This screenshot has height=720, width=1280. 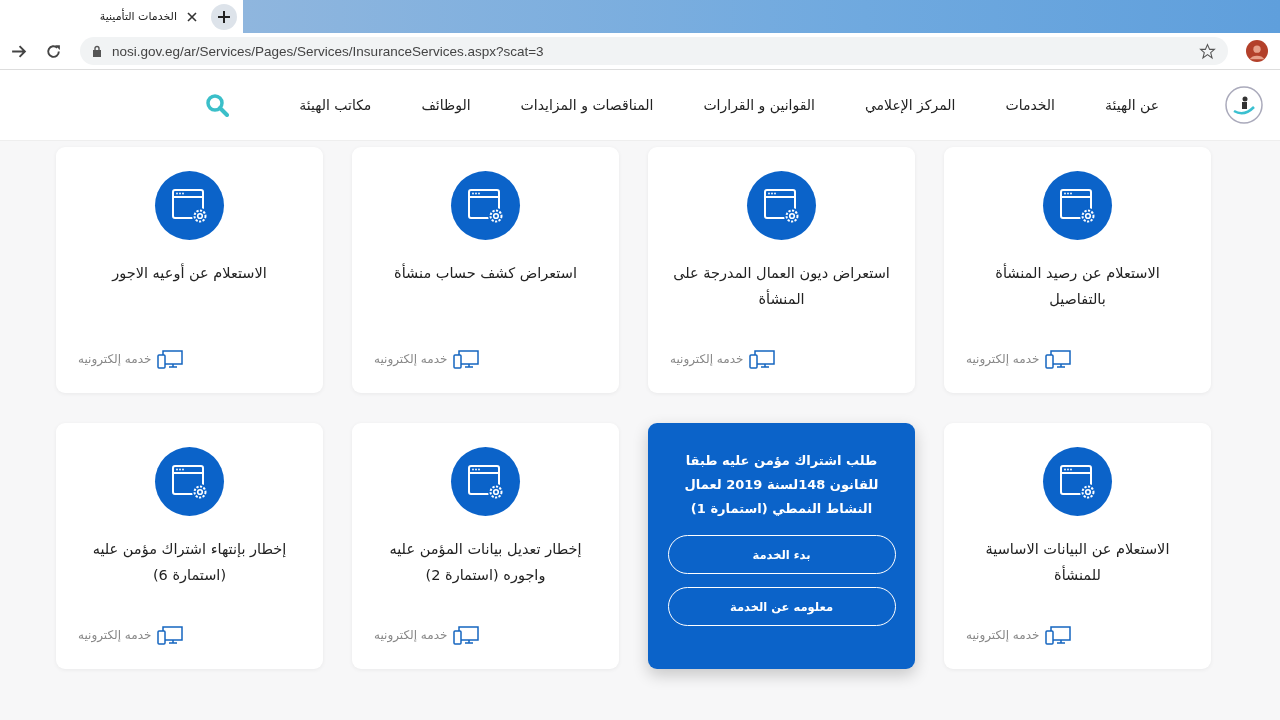 What do you see at coordinates (1257, 51) in the screenshot?
I see `profile-avatar` at bounding box center [1257, 51].